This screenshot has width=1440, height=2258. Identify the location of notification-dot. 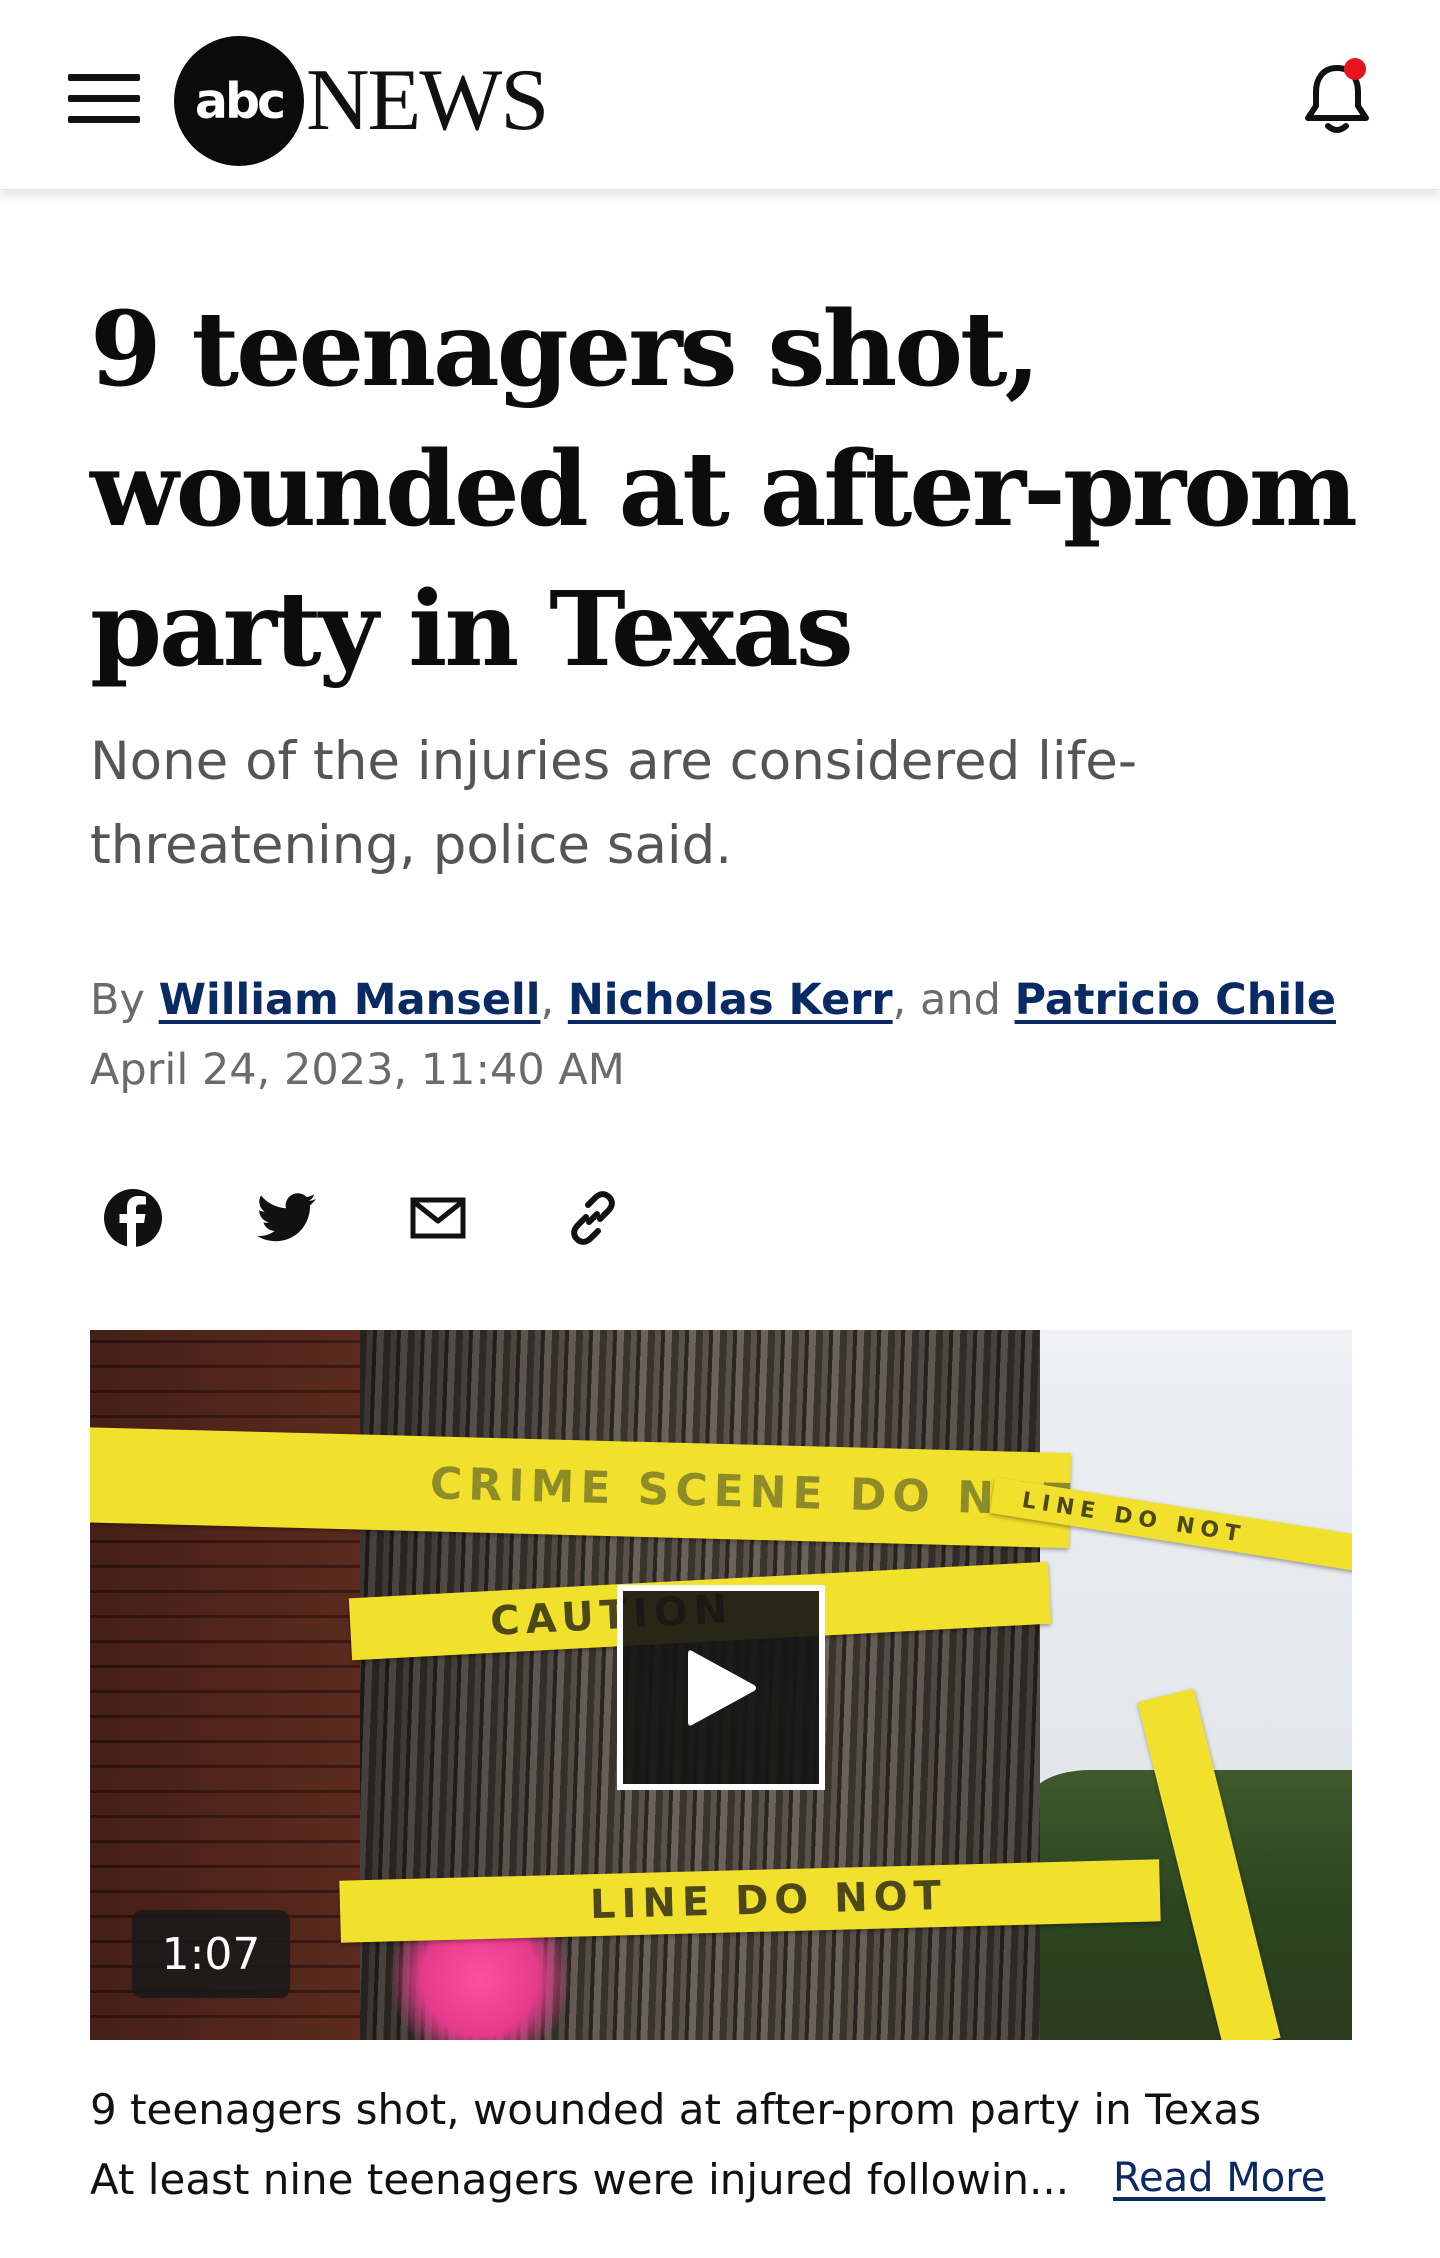
(1355, 69).